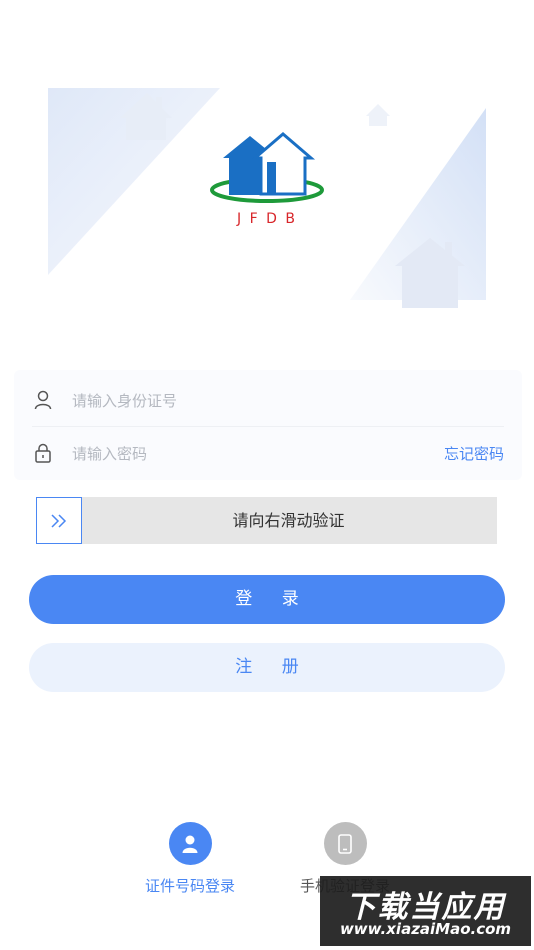 This screenshot has width=534, height=950. I want to click on watermark-url: www.xiazaiMao.com, so click(425, 929).